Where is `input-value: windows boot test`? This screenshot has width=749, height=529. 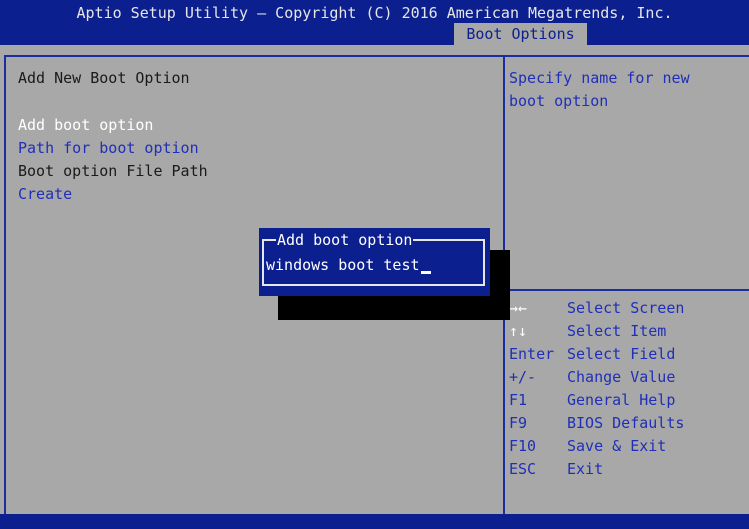 input-value: windows boot test is located at coordinates (343, 265).